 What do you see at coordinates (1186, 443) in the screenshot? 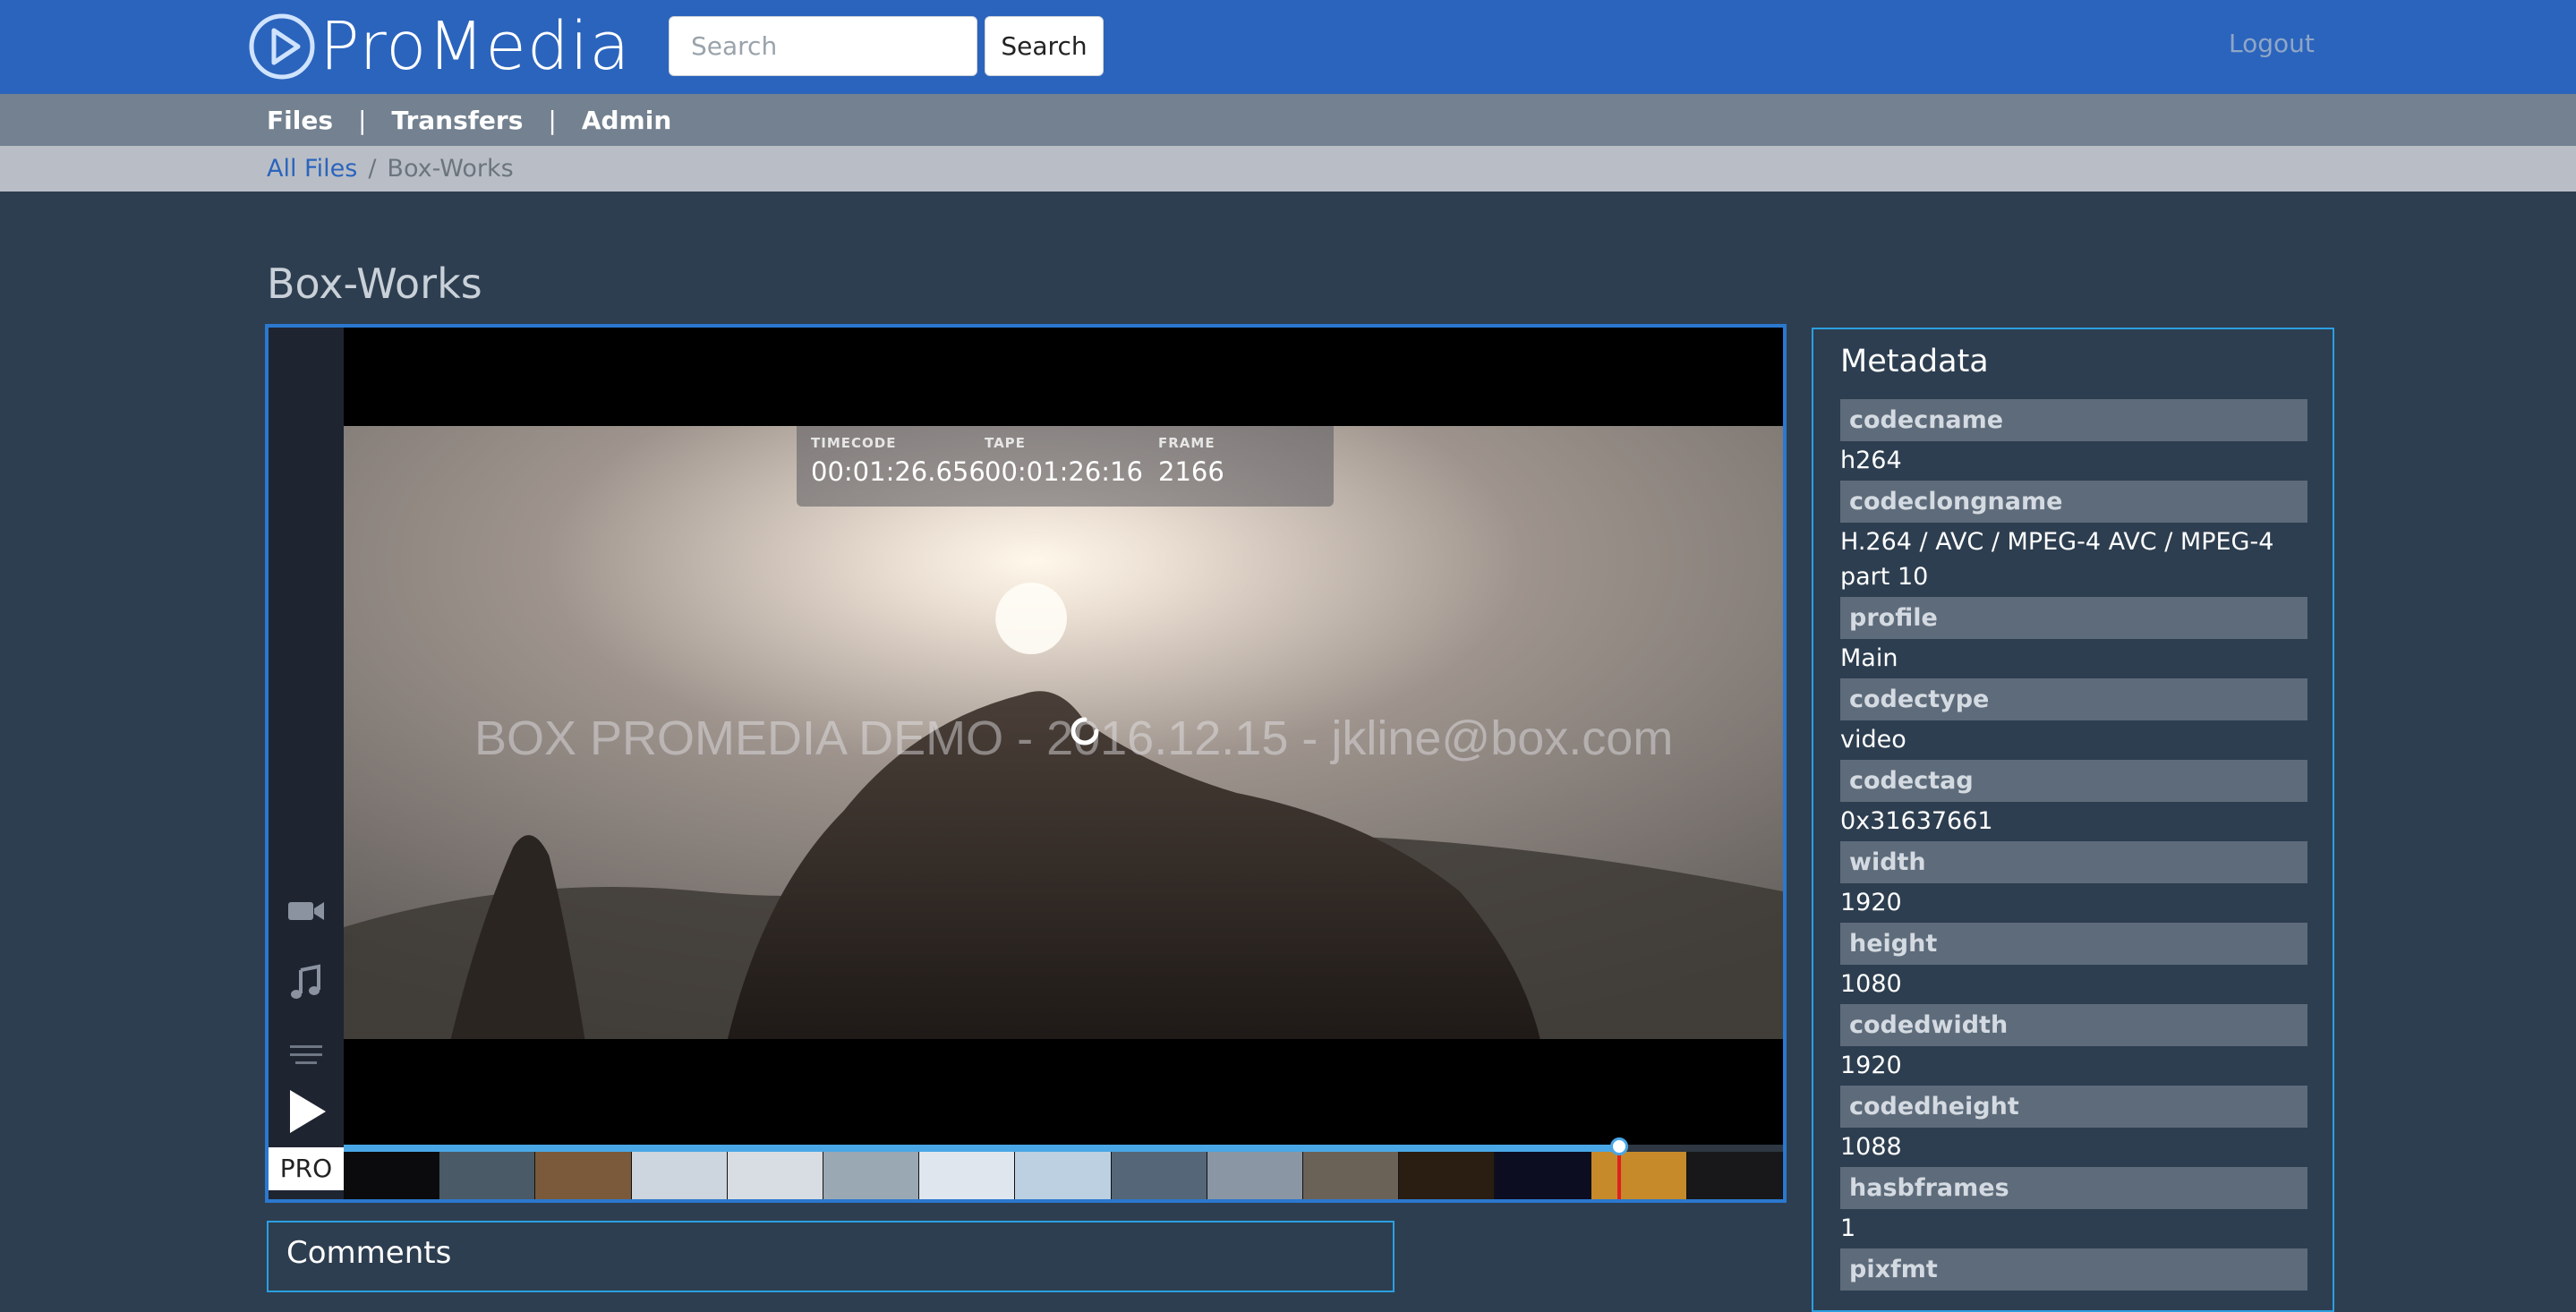
I see `frame-label: FRAME` at bounding box center [1186, 443].